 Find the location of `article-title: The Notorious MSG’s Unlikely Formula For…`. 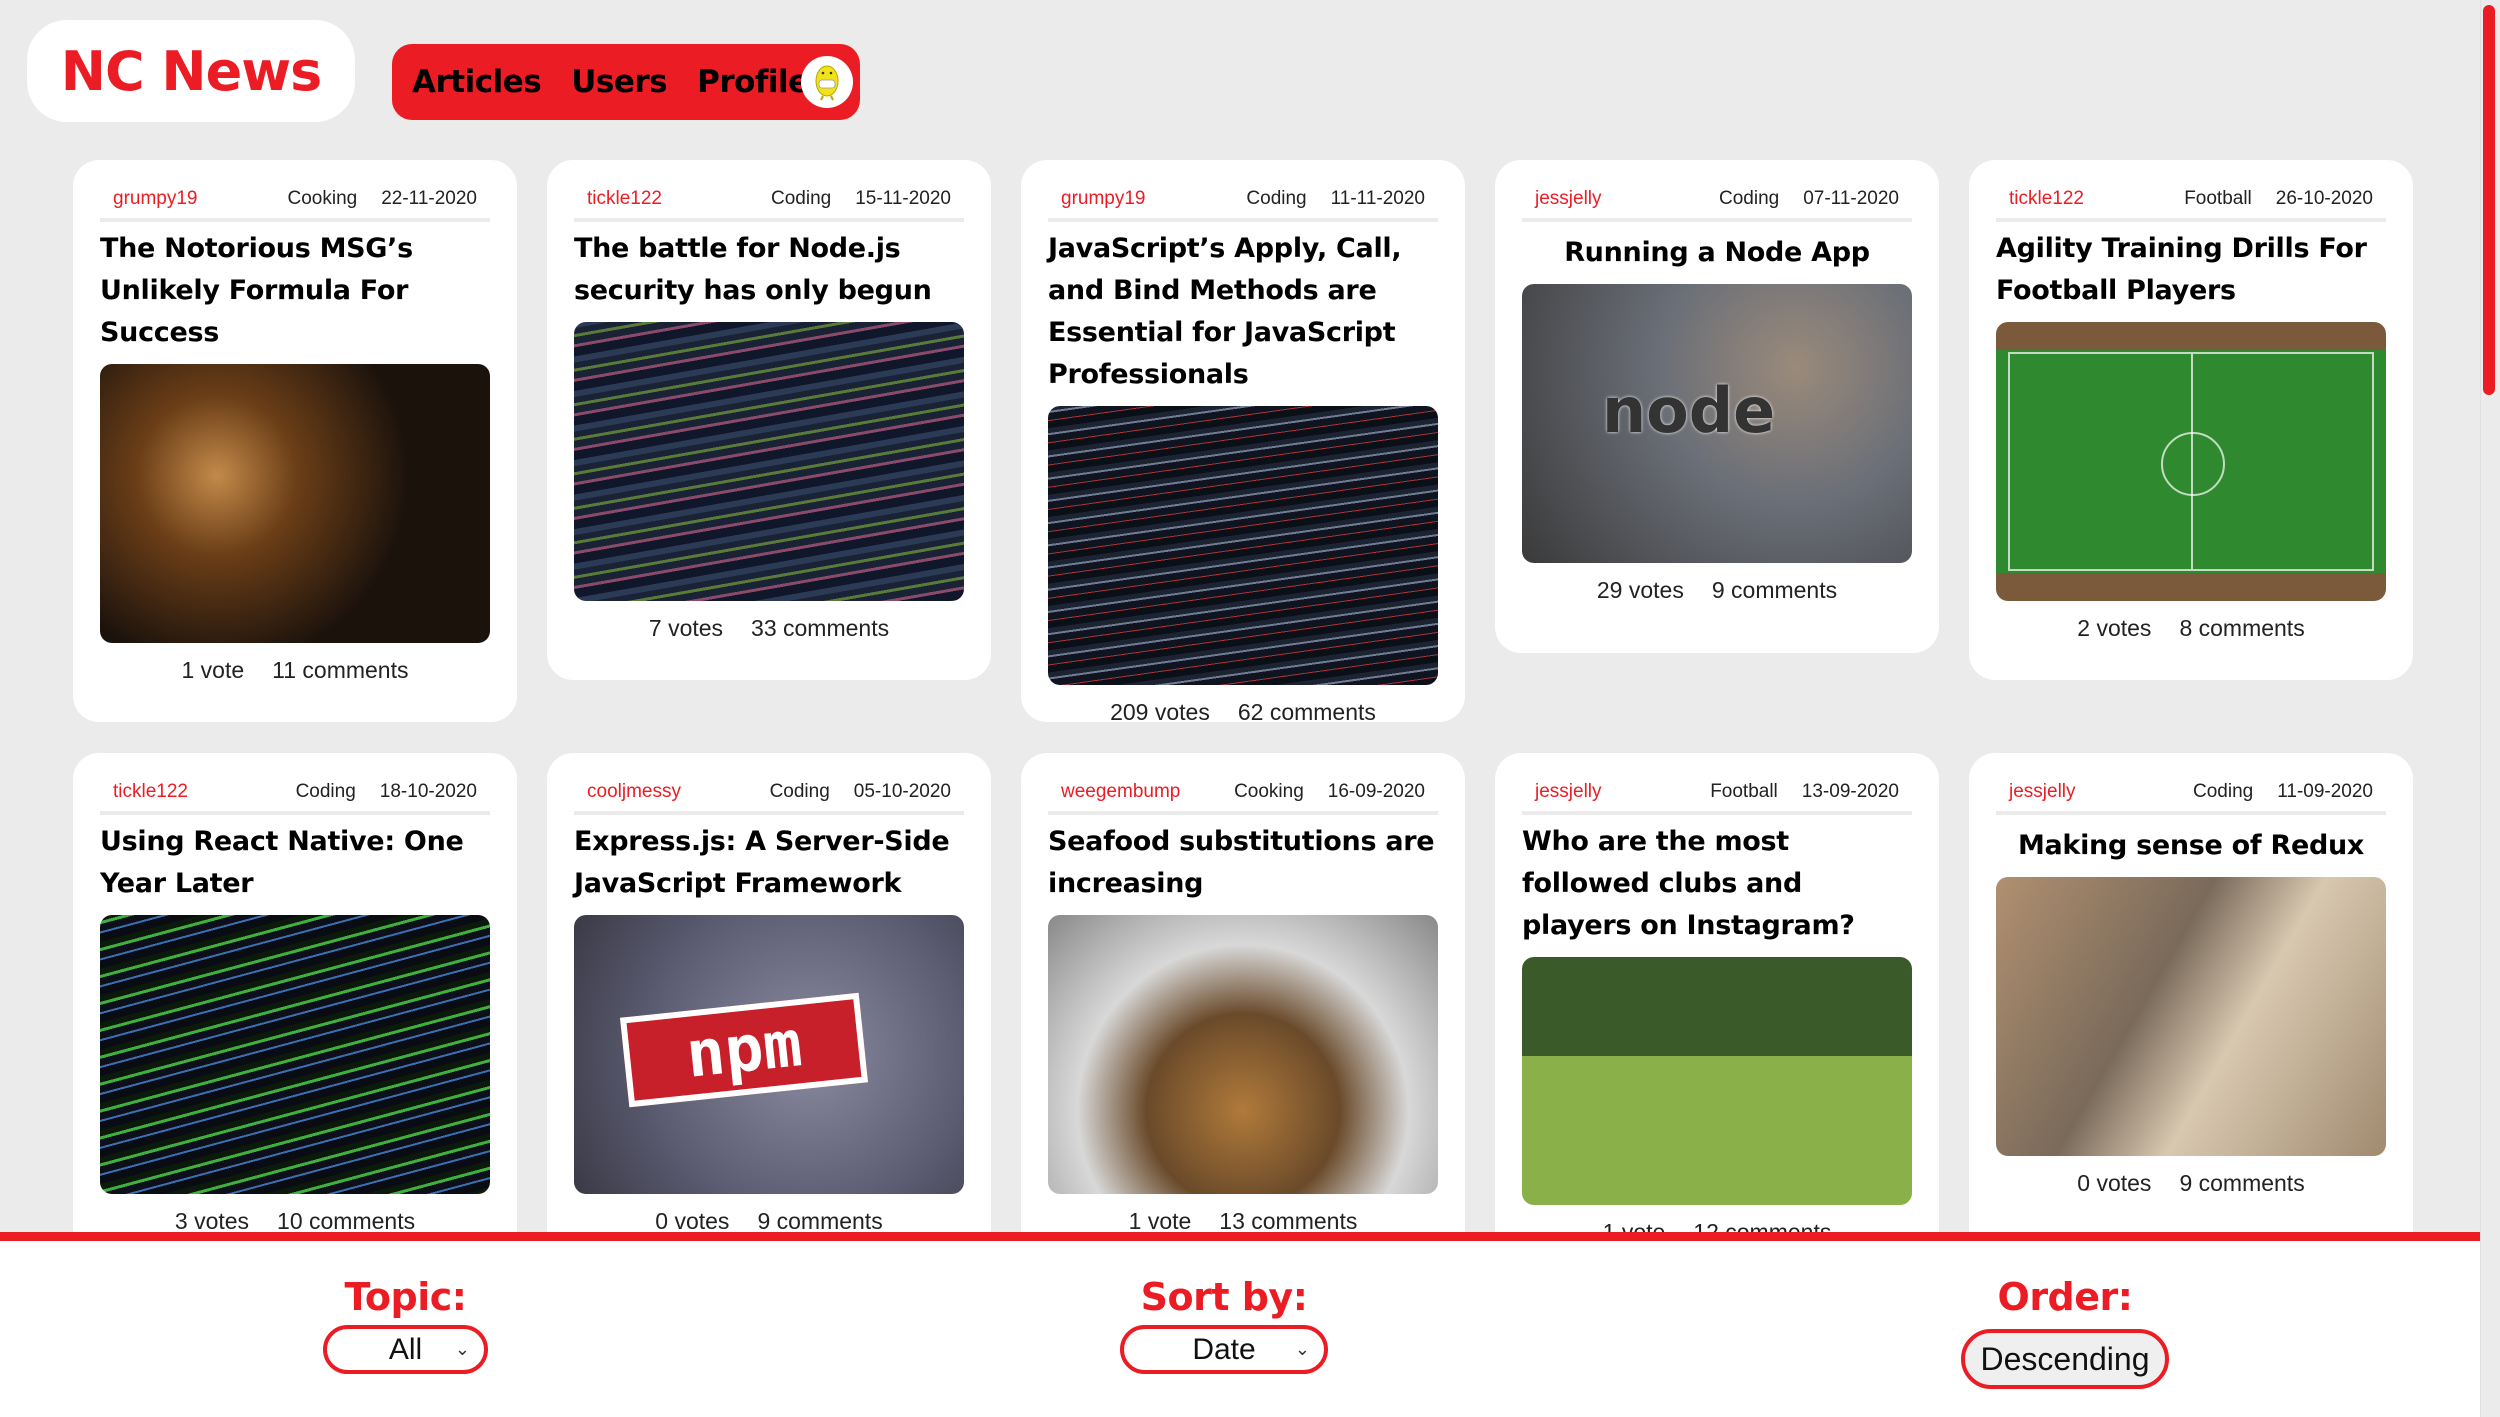

article-title: The Notorious MSG’s Unlikely Formula For… is located at coordinates (295, 291).